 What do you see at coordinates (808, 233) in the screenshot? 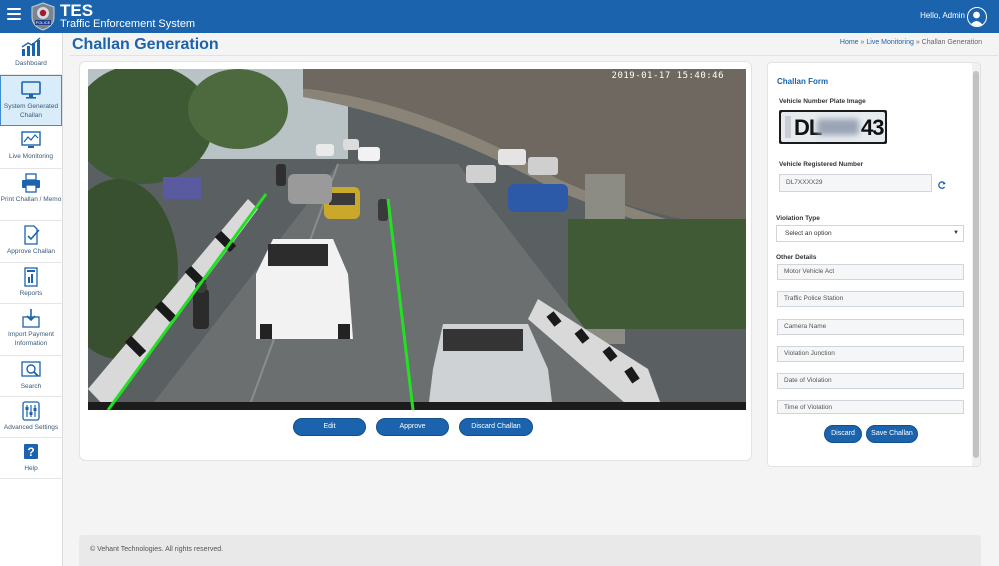
I see `violation-type-selected: Select an option` at bounding box center [808, 233].